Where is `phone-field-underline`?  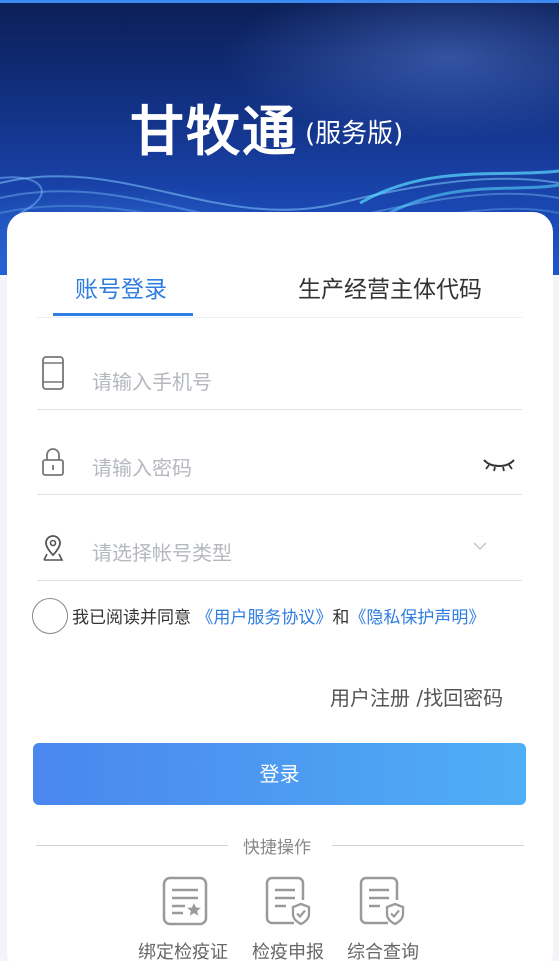 phone-field-underline is located at coordinates (279, 409).